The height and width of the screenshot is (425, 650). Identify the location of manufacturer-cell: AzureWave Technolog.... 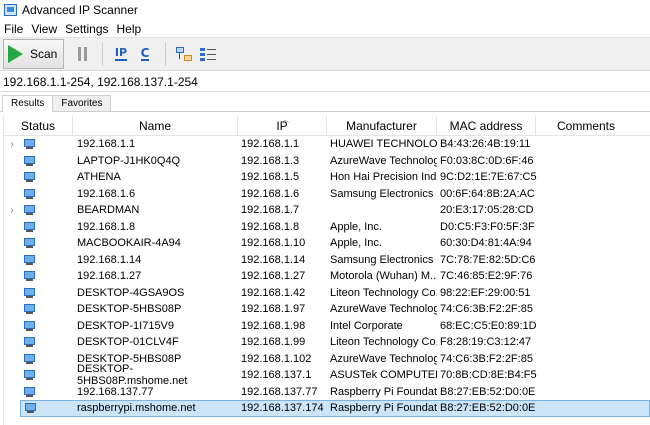
(383, 309).